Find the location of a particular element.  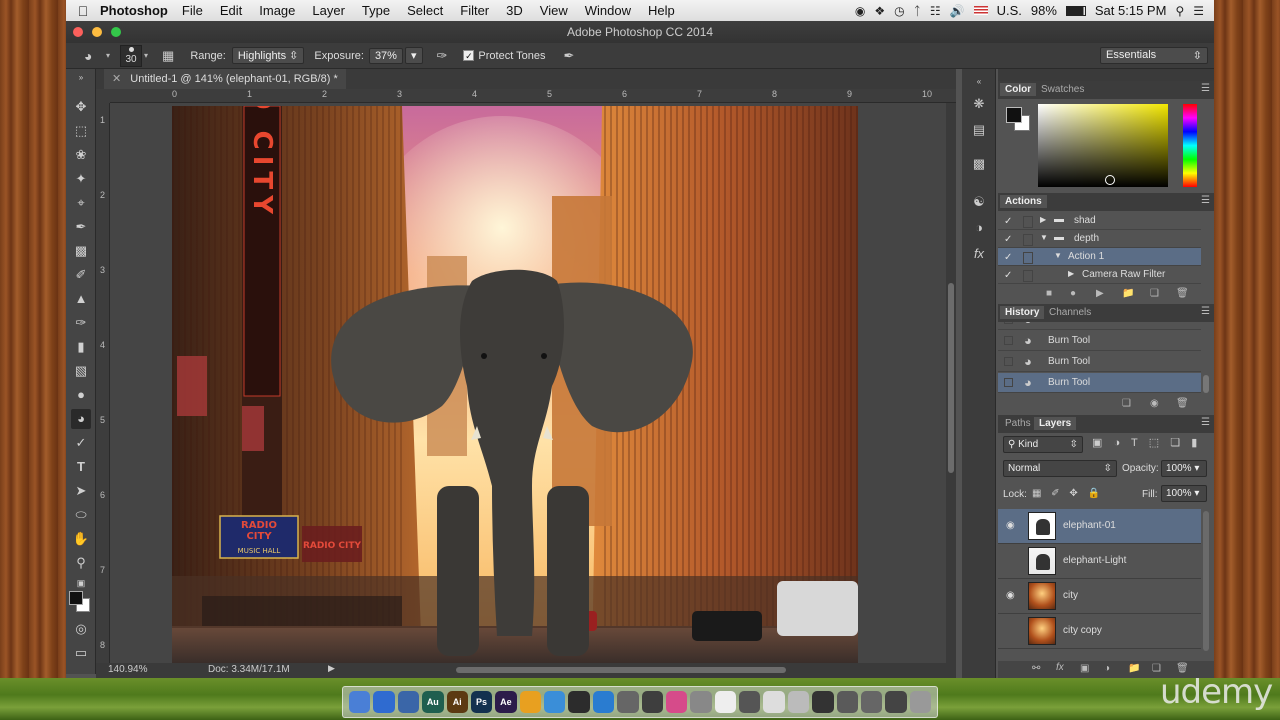

tab-color: Color is located at coordinates (1018, 89).